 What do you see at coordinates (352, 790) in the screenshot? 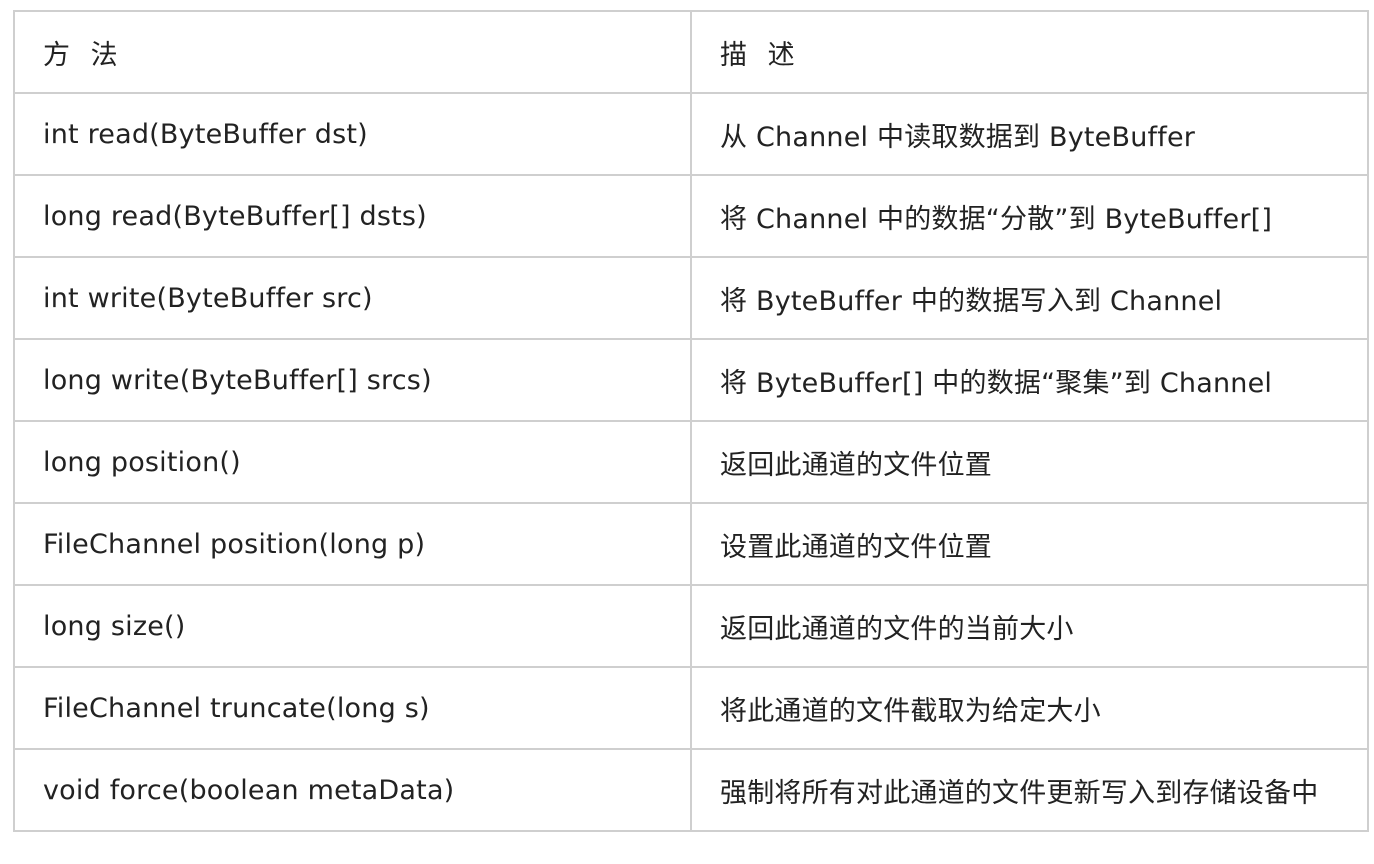
I see `method-cell: void force(boolean metaData)` at bounding box center [352, 790].